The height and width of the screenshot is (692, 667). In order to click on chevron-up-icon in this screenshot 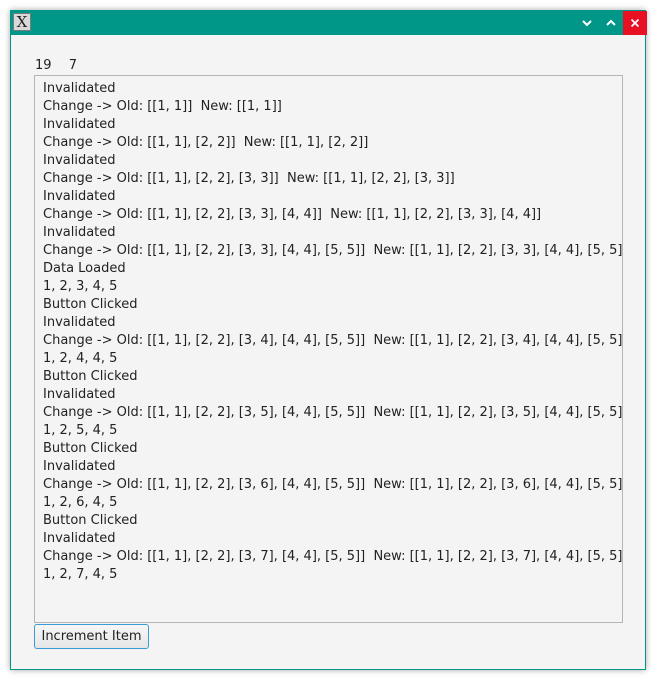, I will do `click(611, 22)`.